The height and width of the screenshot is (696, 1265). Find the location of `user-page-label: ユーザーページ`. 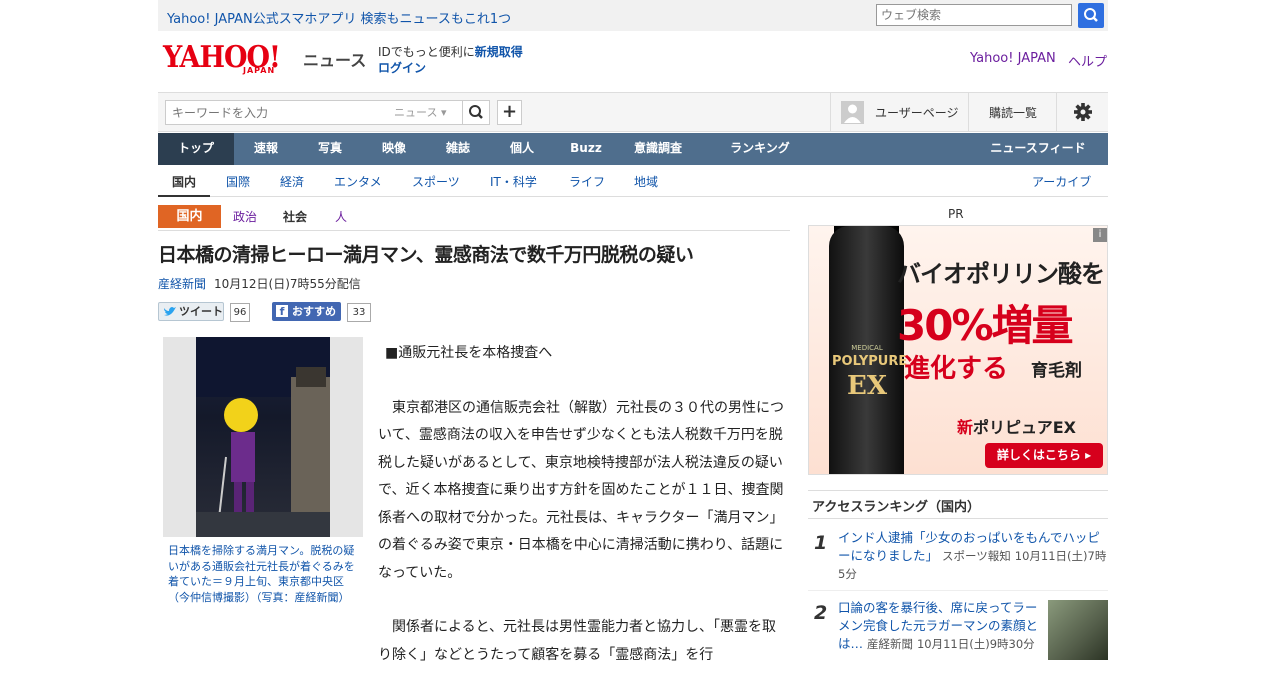

user-page-label: ユーザーページ is located at coordinates (917, 113).